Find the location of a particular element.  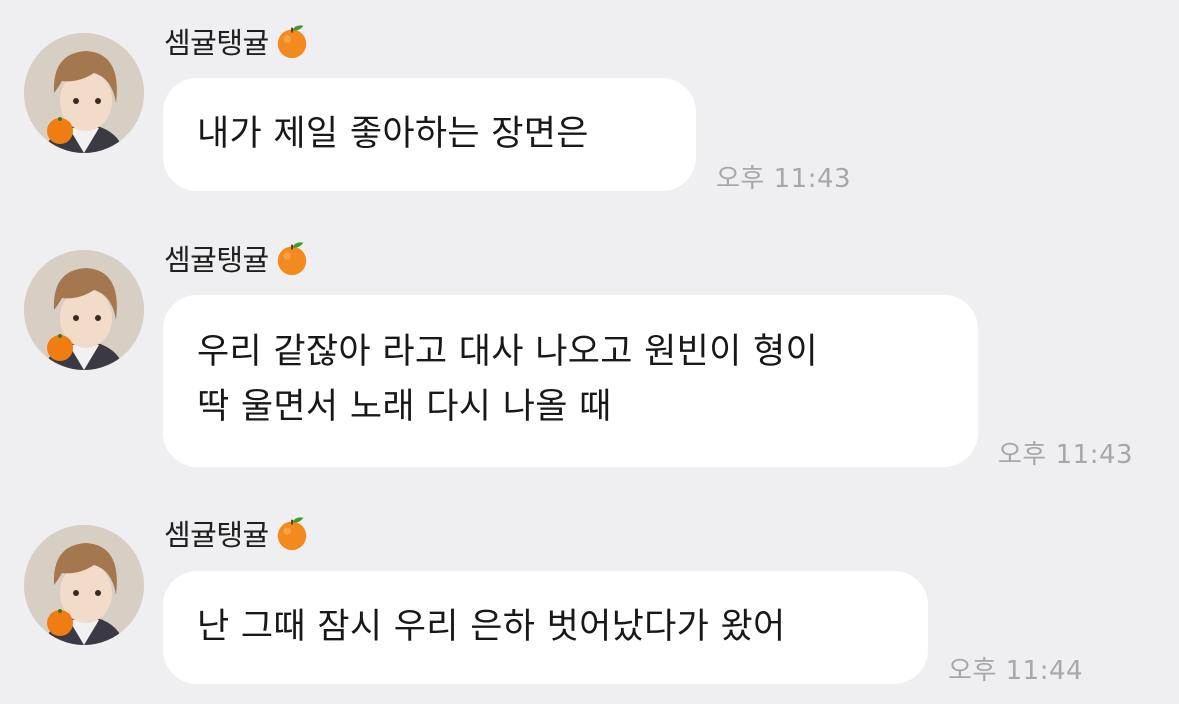

message-text: 난 그때 잠시 우리 은하 벗어났다가 왔어 is located at coordinates (491, 627).